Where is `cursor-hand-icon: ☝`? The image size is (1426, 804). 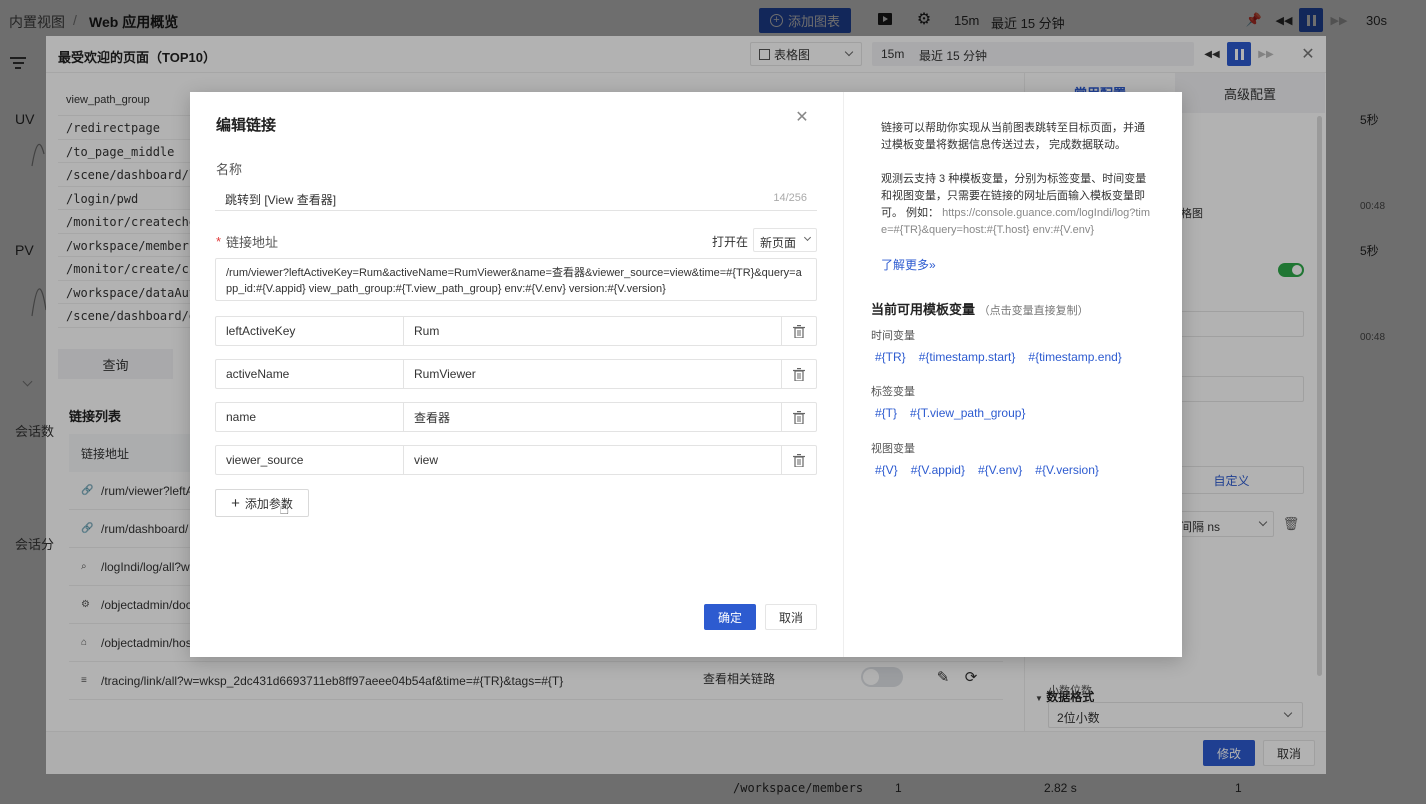
cursor-hand-icon: ☝ is located at coordinates (284, 508).